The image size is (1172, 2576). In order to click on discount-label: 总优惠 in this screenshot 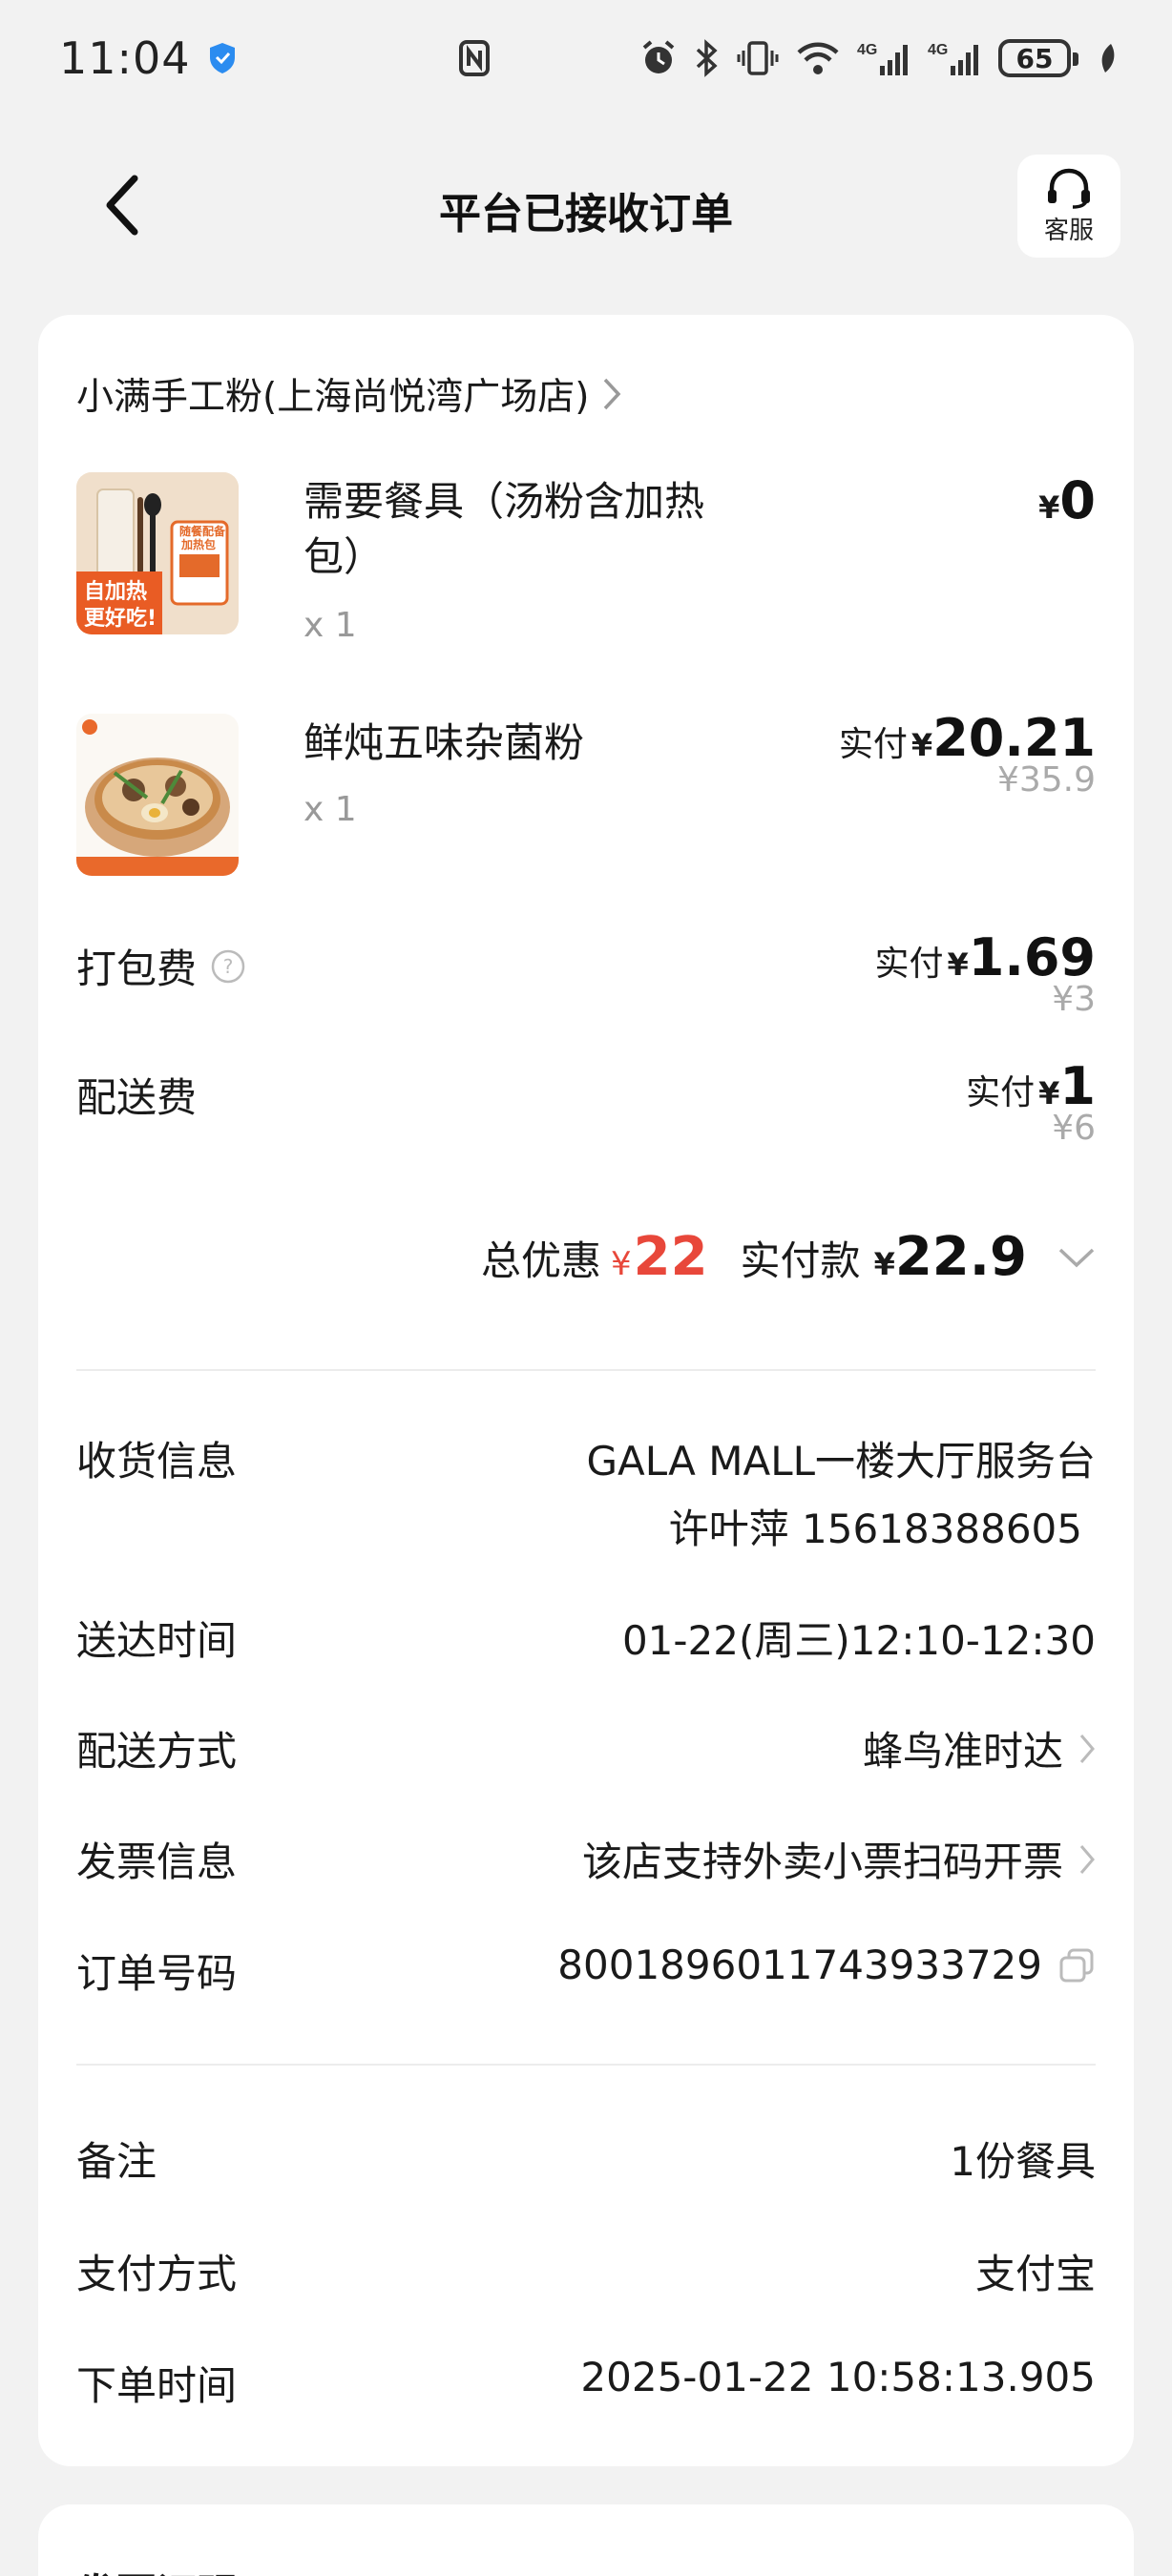, I will do `click(540, 1260)`.